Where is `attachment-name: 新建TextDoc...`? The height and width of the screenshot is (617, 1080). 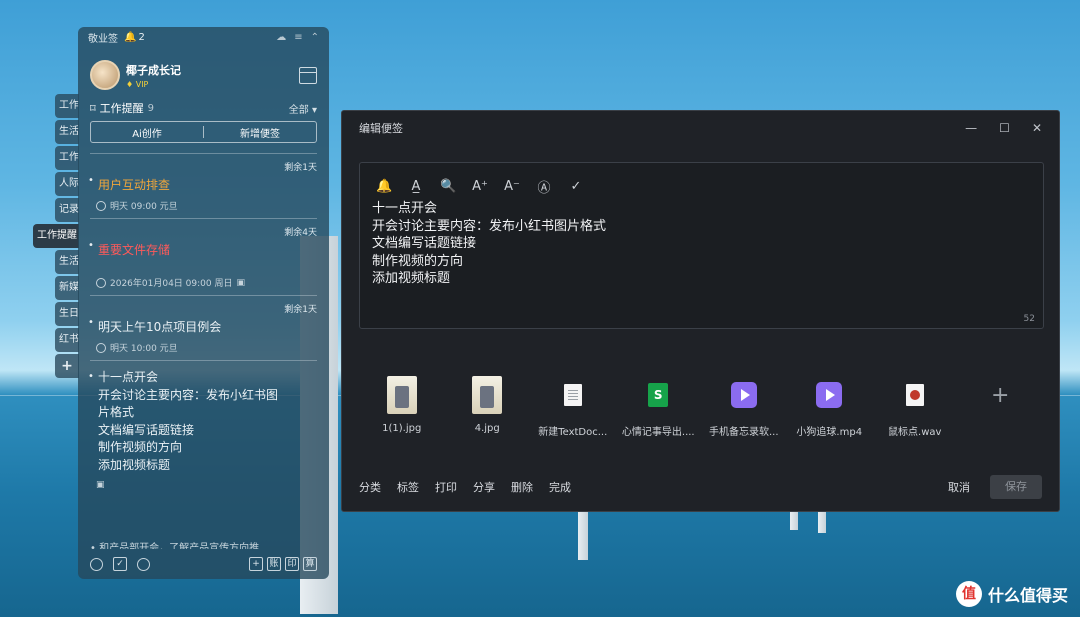
attachment-name: 新建TextDoc... is located at coordinates (573, 432).